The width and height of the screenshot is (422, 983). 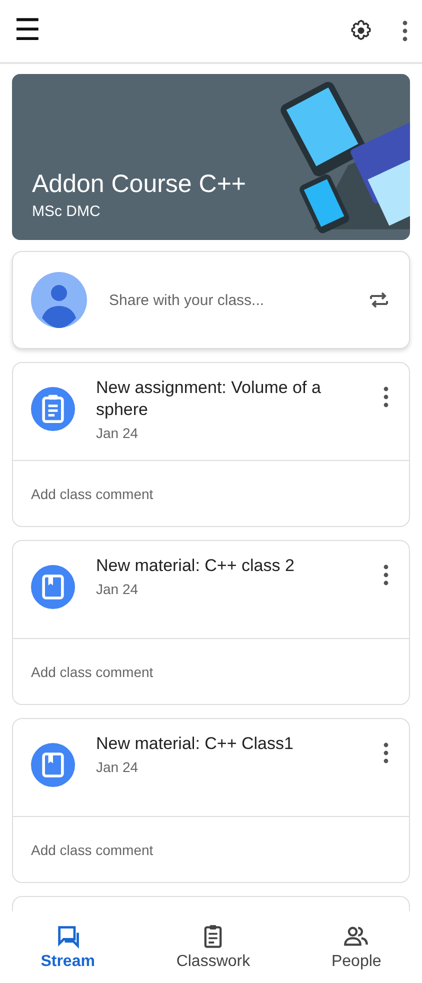 What do you see at coordinates (356, 947) in the screenshot?
I see `nav-tab: People` at bounding box center [356, 947].